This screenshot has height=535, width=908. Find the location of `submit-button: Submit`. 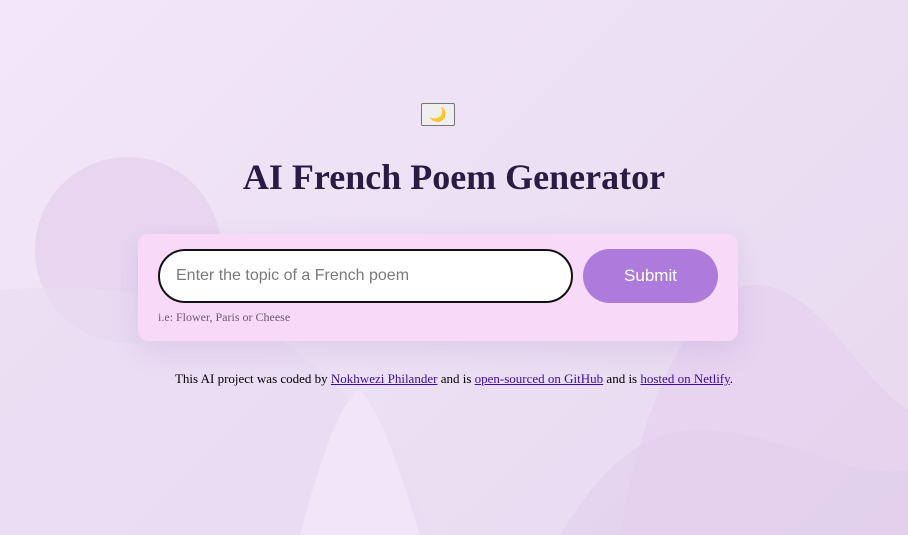

submit-button: Submit is located at coordinates (650, 276).